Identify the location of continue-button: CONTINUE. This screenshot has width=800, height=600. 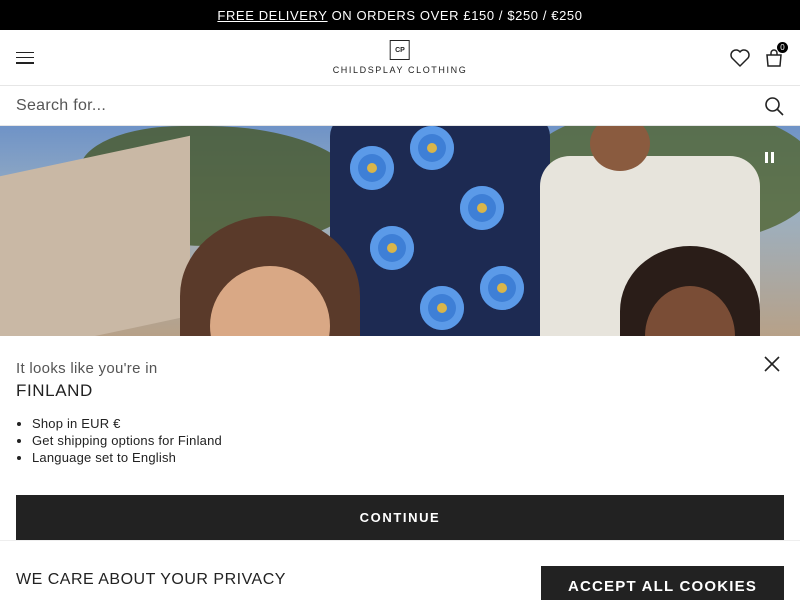
(400, 517).